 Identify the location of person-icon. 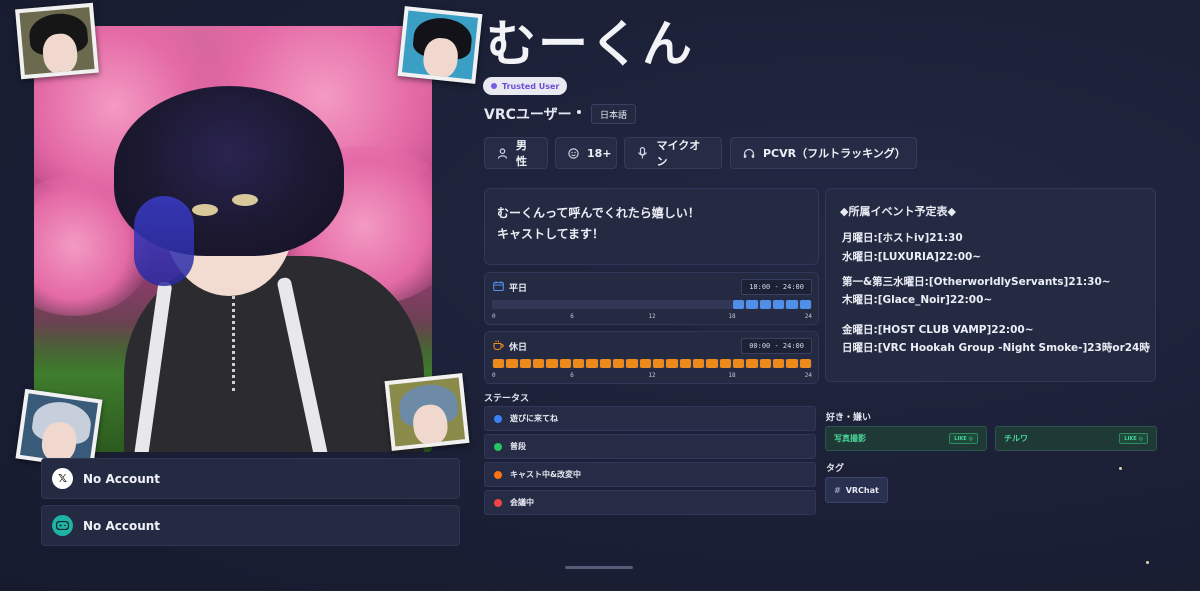
(502, 153).